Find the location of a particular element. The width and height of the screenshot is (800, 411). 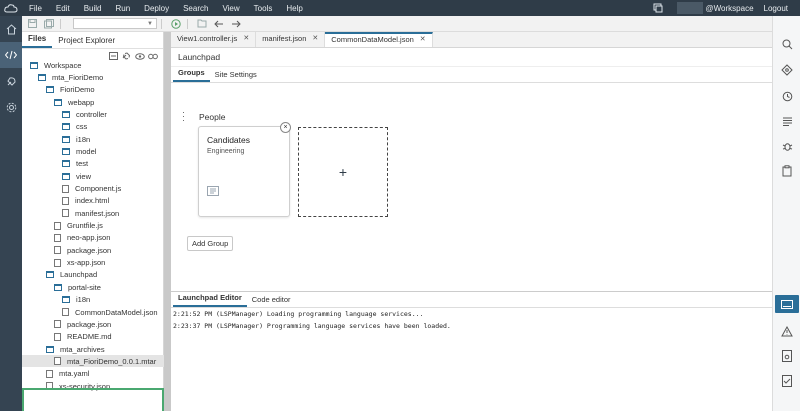

tree-folder: webapp is located at coordinates (93, 102).